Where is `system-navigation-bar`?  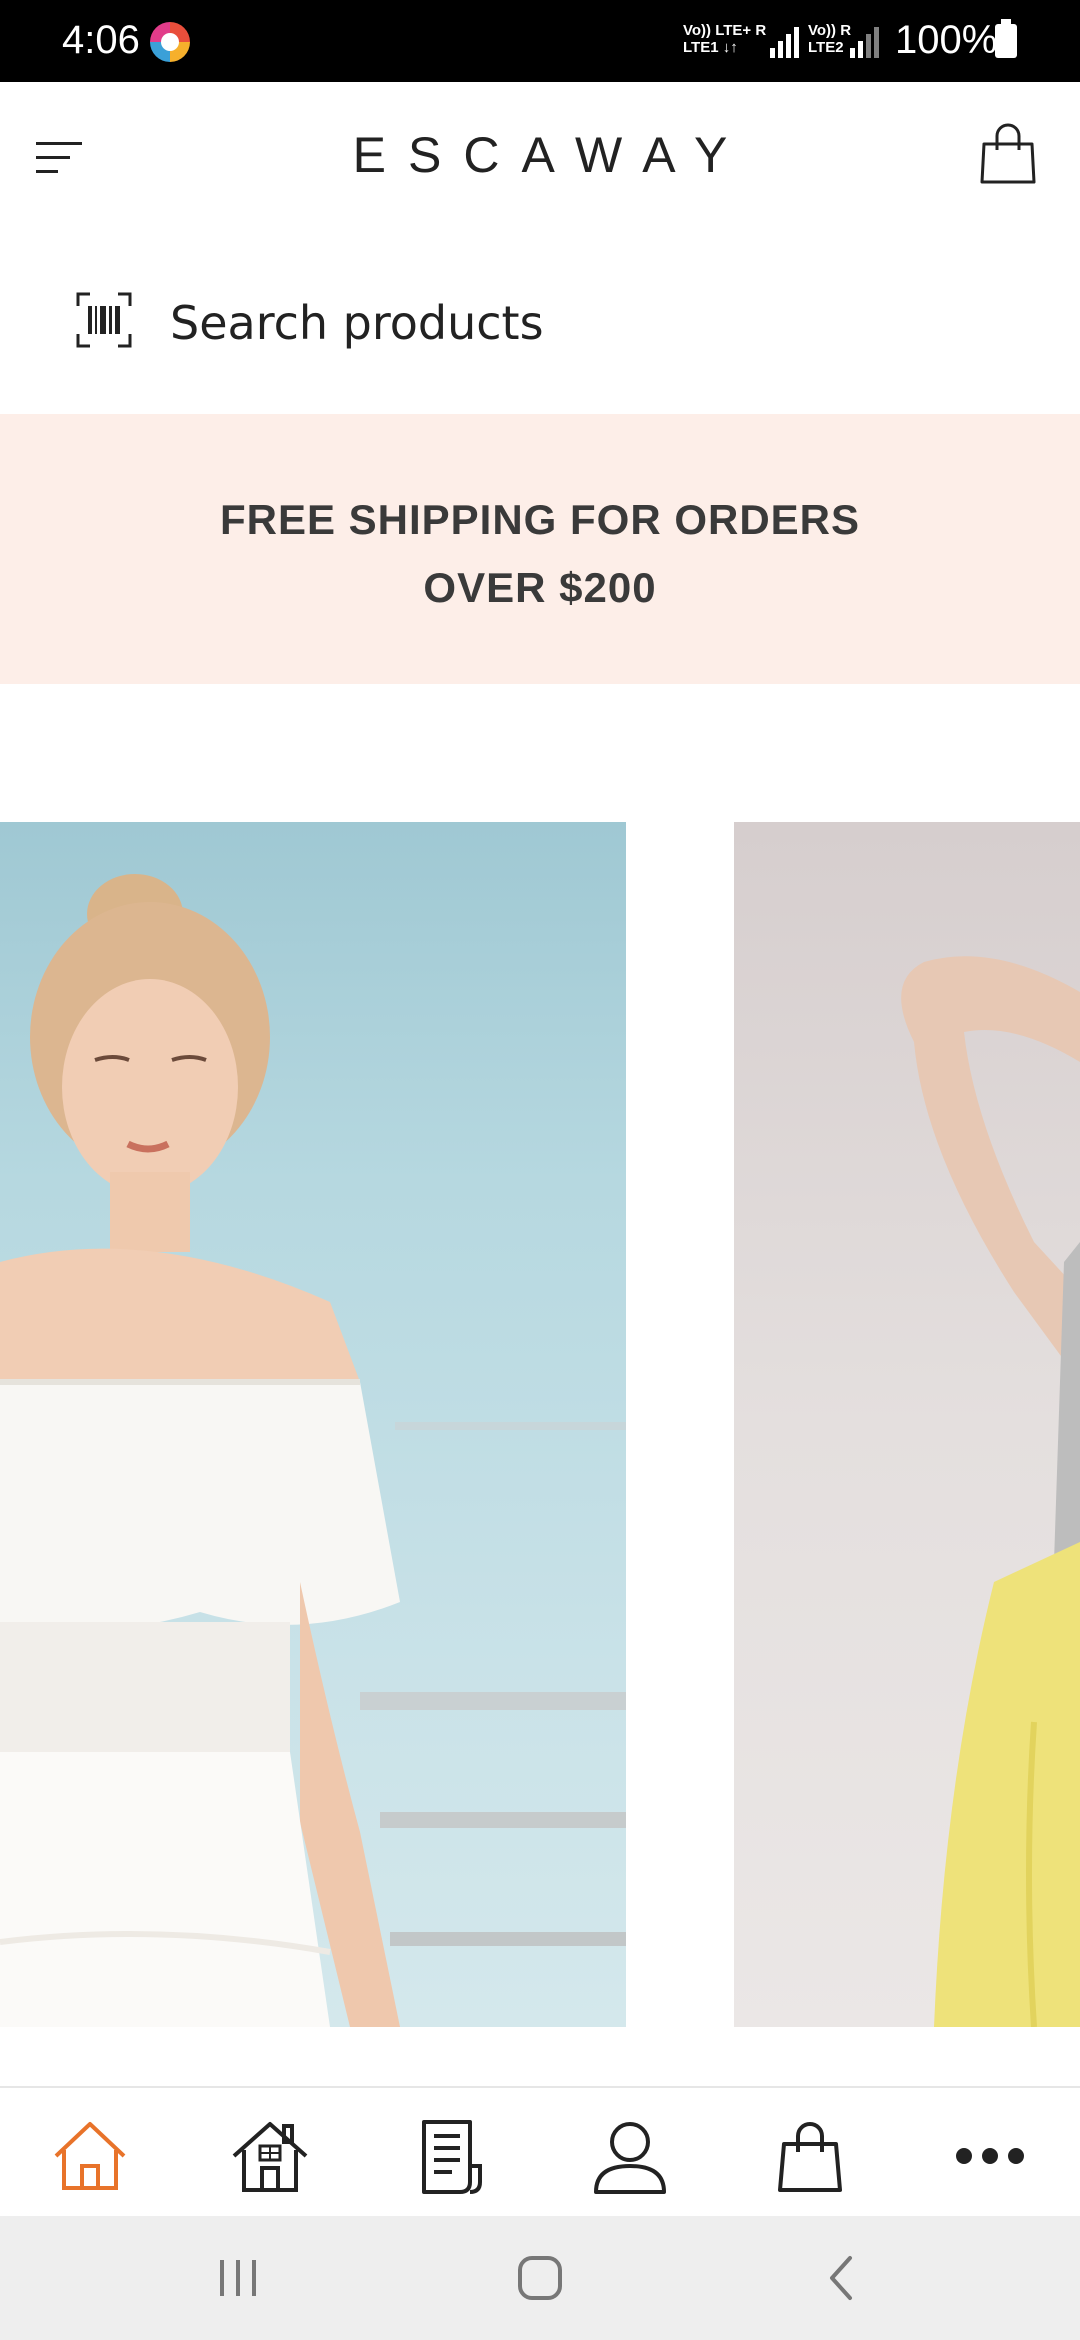 system-navigation-bar is located at coordinates (540, 2278).